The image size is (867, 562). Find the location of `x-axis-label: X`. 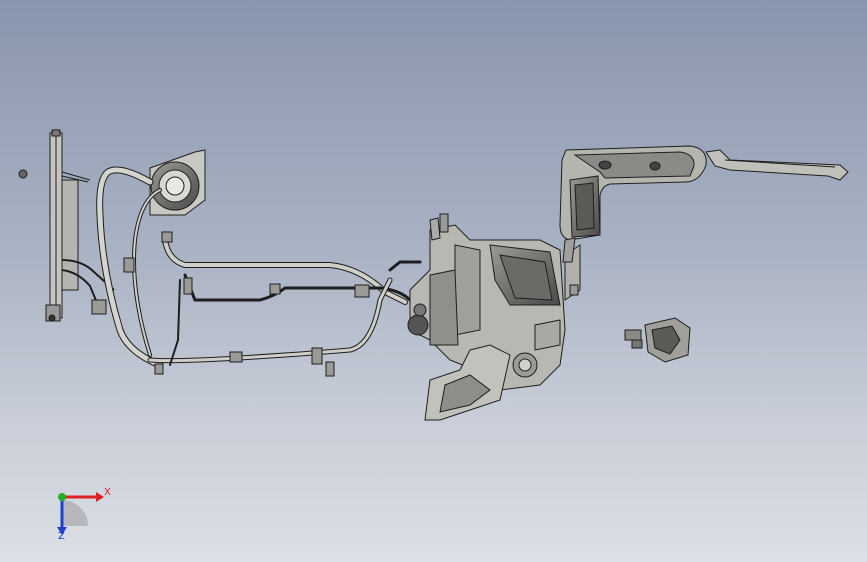

x-axis-label: X is located at coordinates (107, 492).